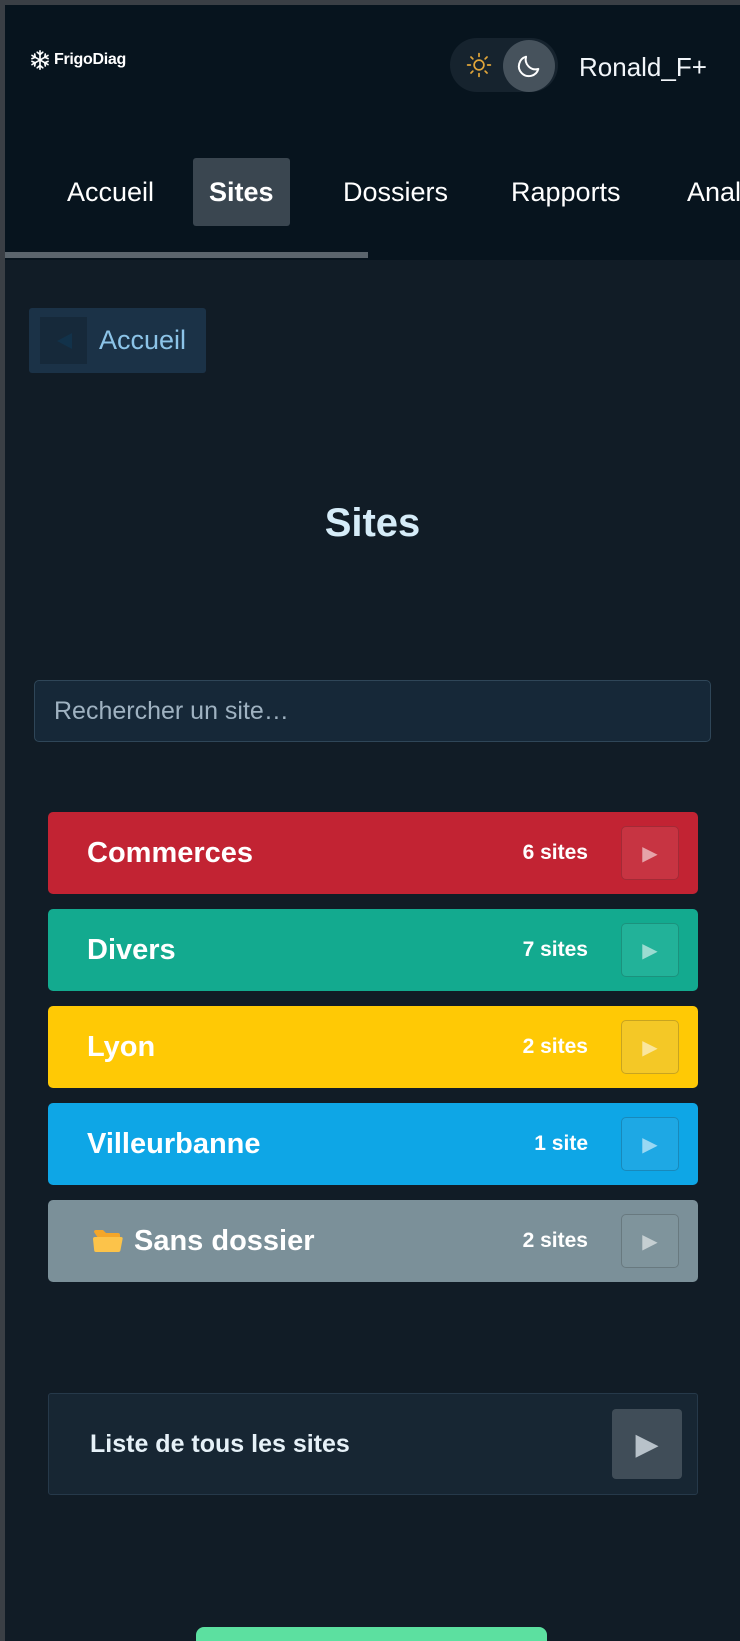  What do you see at coordinates (555, 949) in the screenshot?
I see `folder-count: 7 sites` at bounding box center [555, 949].